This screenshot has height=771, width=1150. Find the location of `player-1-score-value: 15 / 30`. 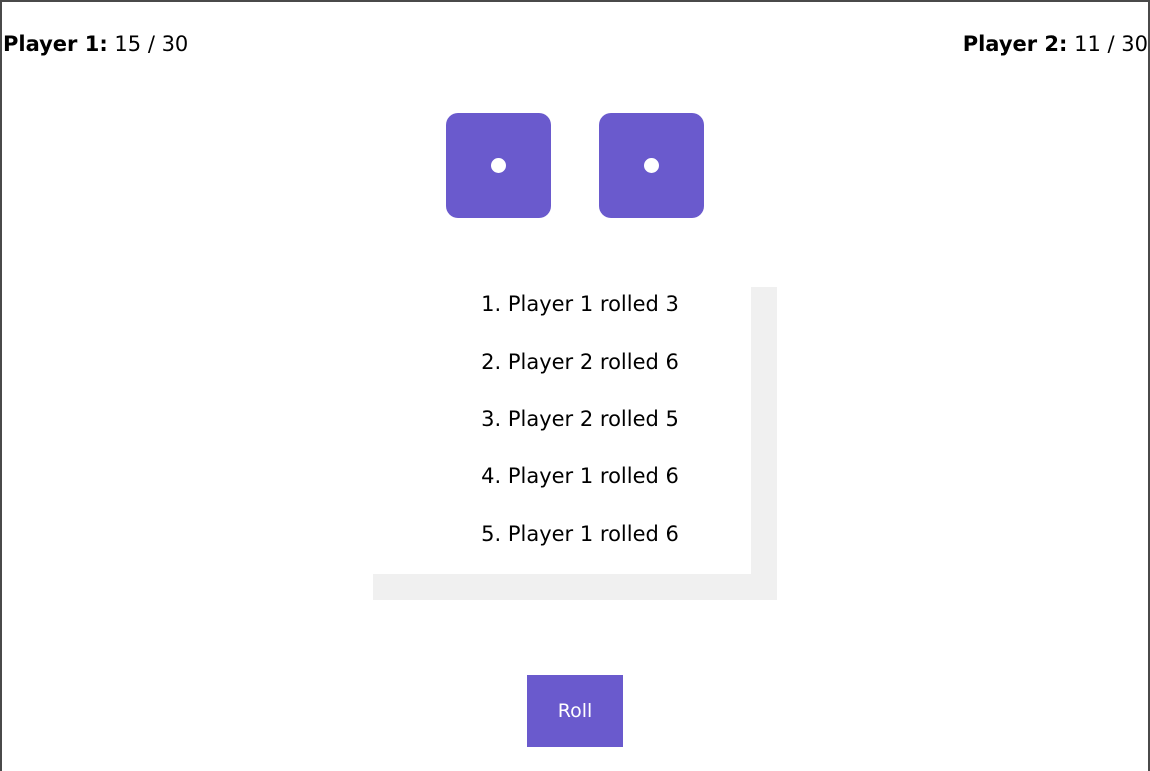

player-1-score-value: 15 / 30 is located at coordinates (151, 44).